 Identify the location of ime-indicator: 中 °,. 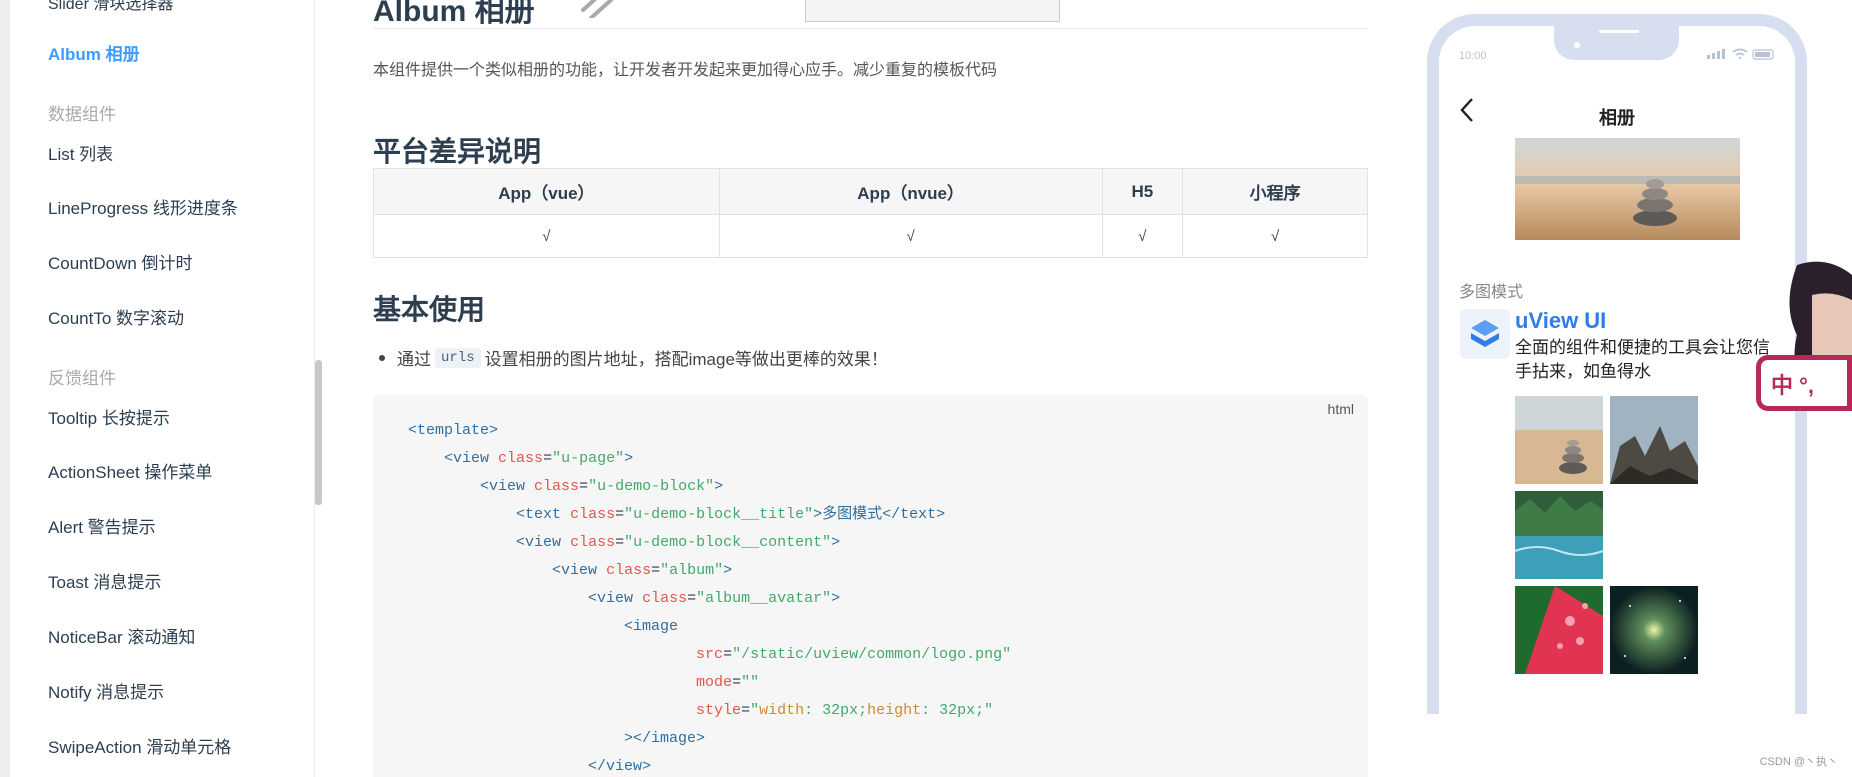
(1804, 383).